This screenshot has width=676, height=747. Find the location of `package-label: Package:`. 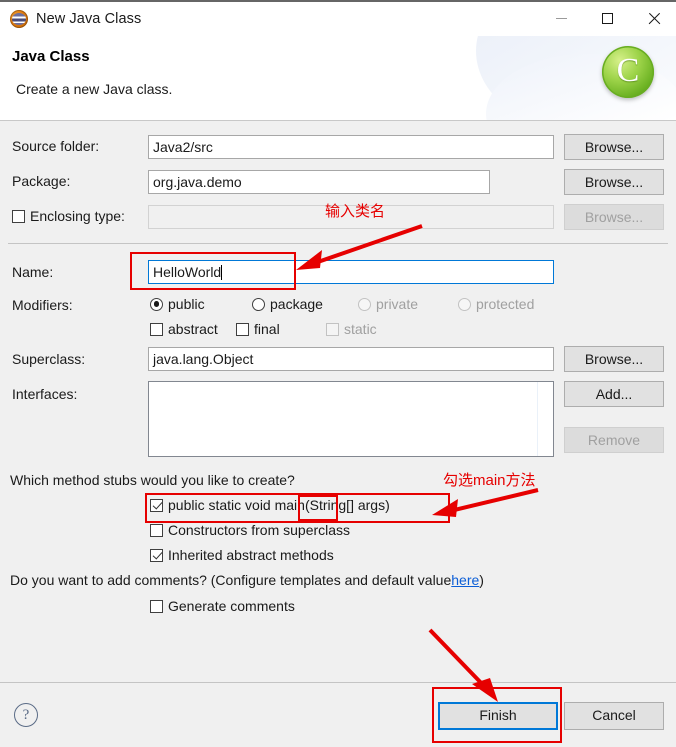

package-label: Package: is located at coordinates (41, 181).